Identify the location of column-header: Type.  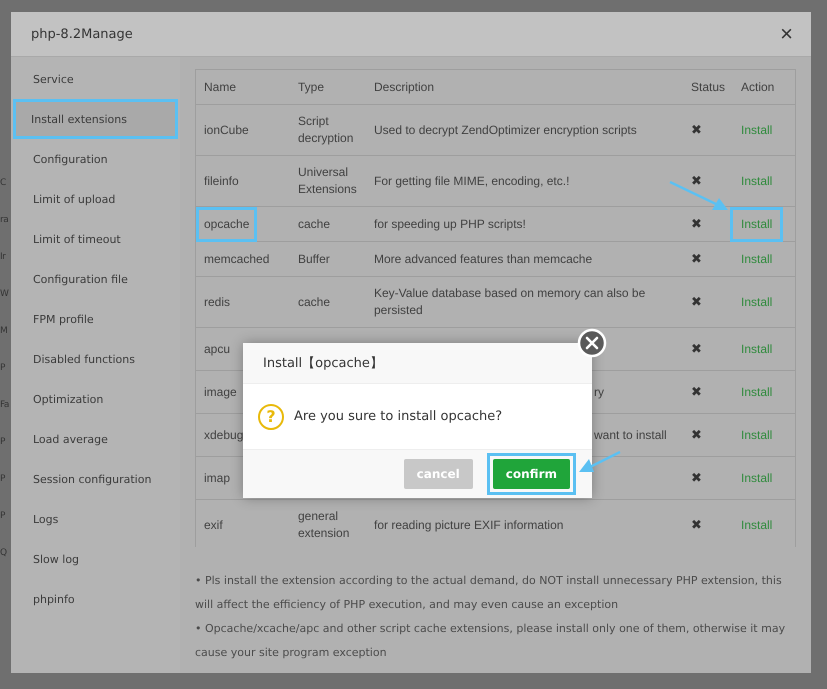
(328, 87).